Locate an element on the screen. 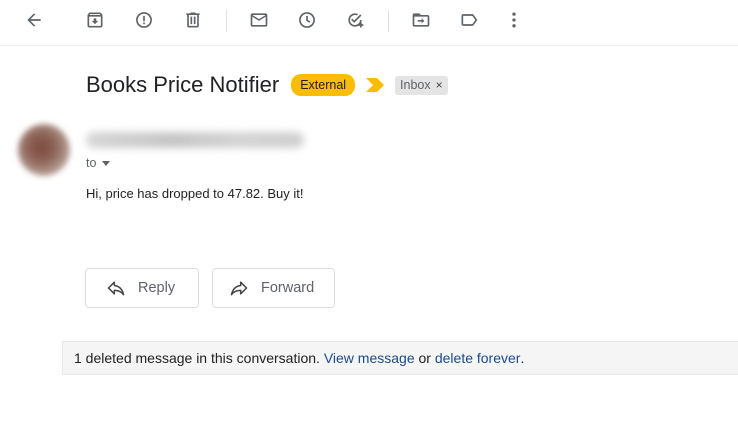  forward-icon is located at coordinates (239, 288).